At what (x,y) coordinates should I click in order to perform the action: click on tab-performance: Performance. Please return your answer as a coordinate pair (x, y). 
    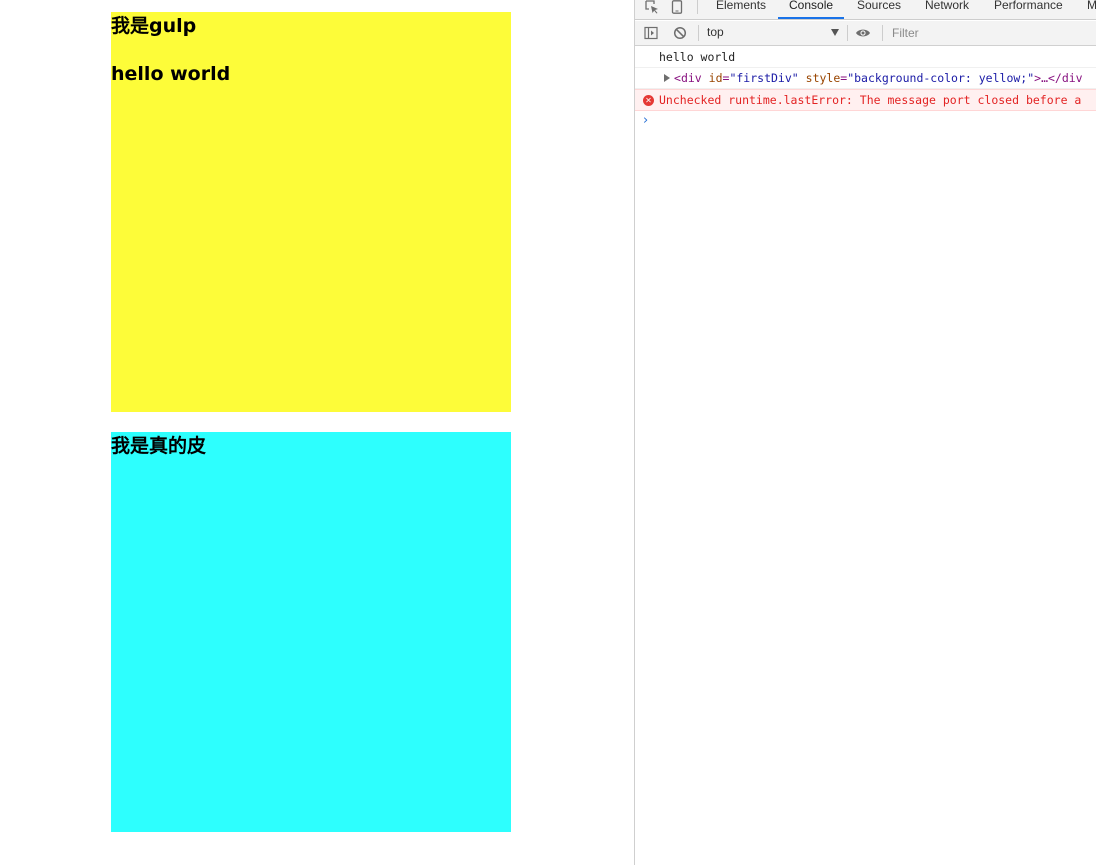
    Looking at the image, I should click on (1028, 9).